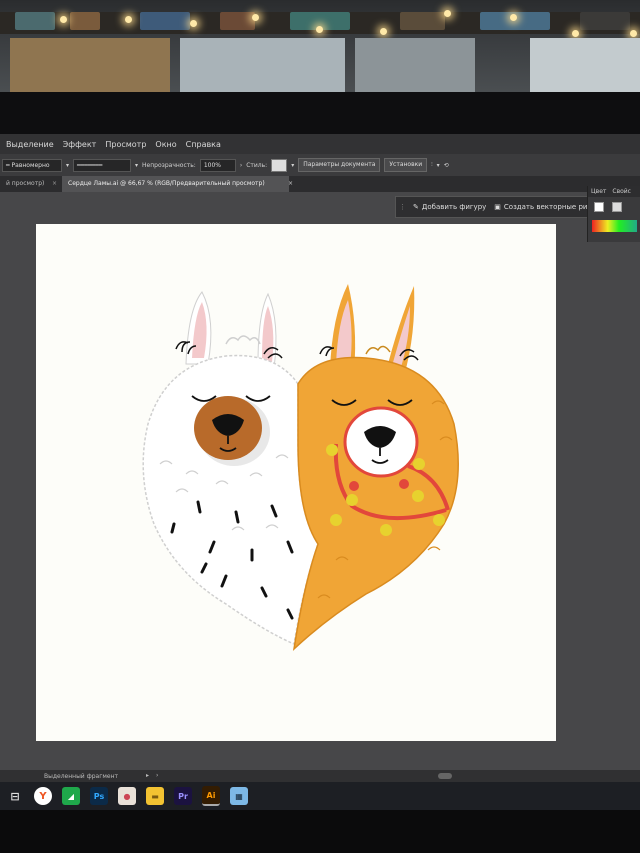 This screenshot has width=640, height=853. I want to click on shape-icon: ✎, so click(416, 207).